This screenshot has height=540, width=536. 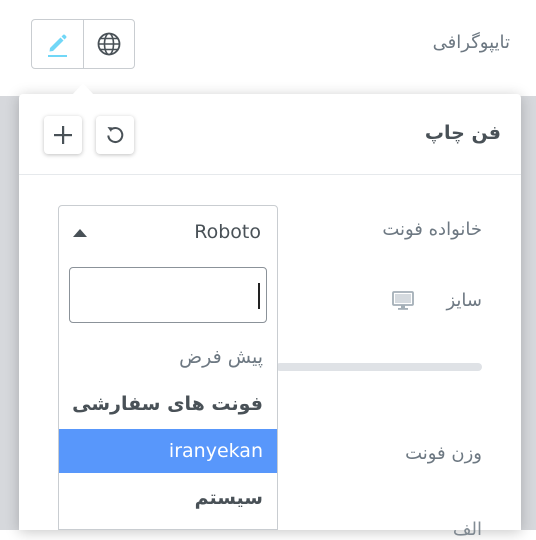 I want to click on option-group-custom-fonts: فونت های سفارشی, so click(x=167, y=404).